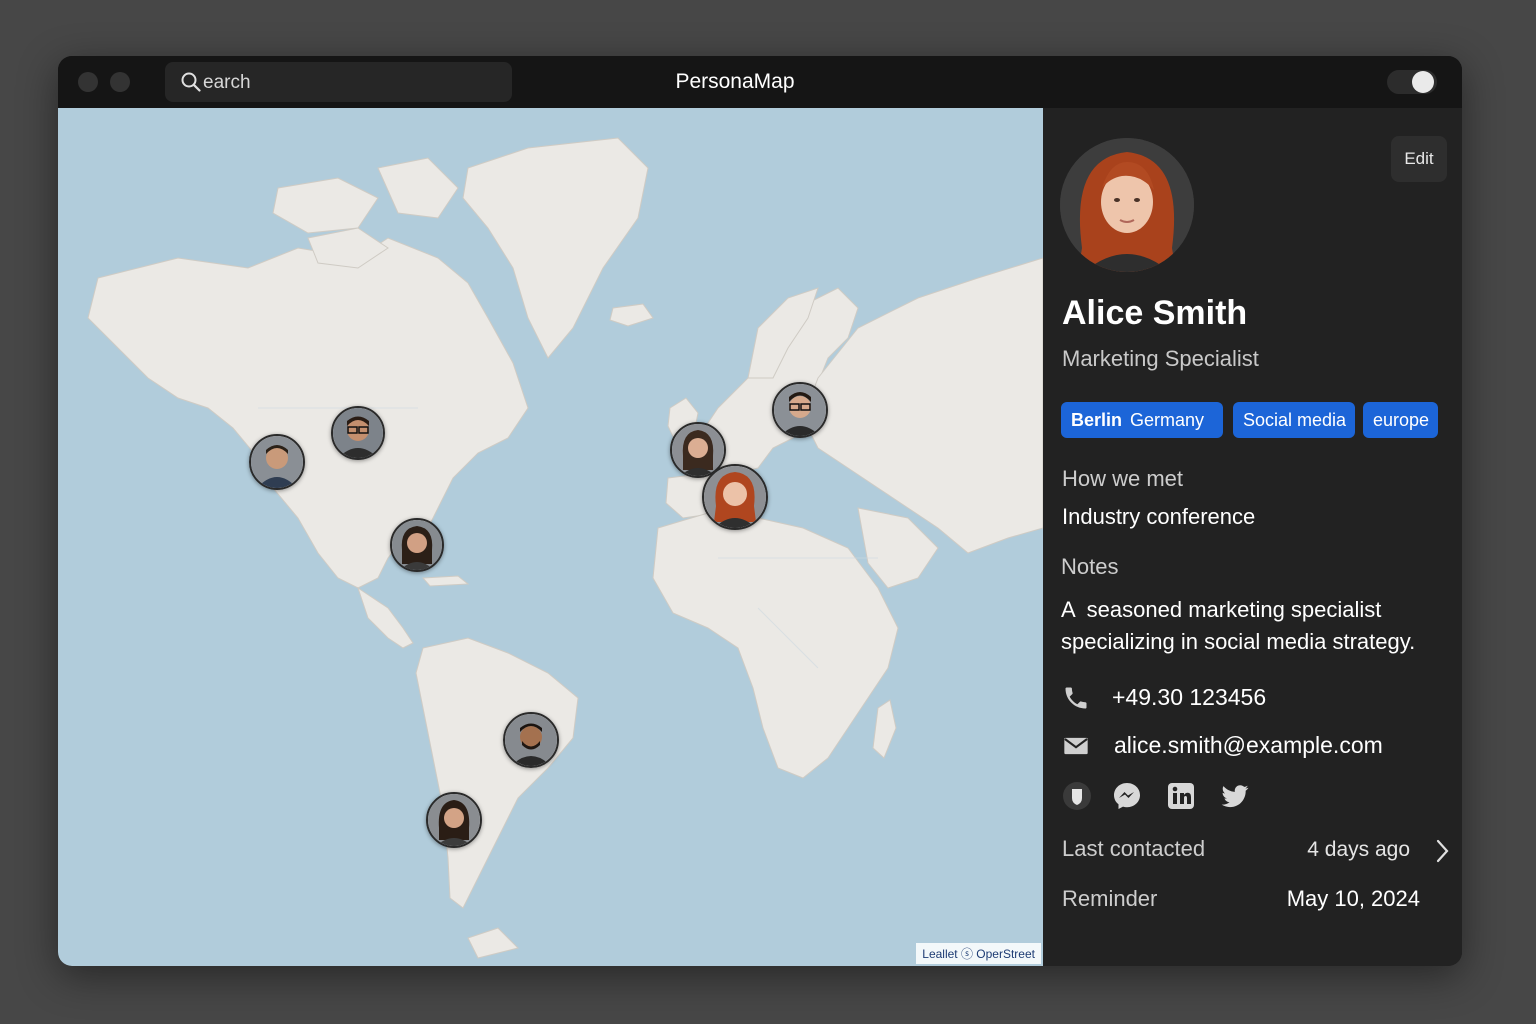 The width and height of the screenshot is (1536, 1024). I want to click on map-attribution: Leallet ⓢ OperStreet, so click(978, 953).